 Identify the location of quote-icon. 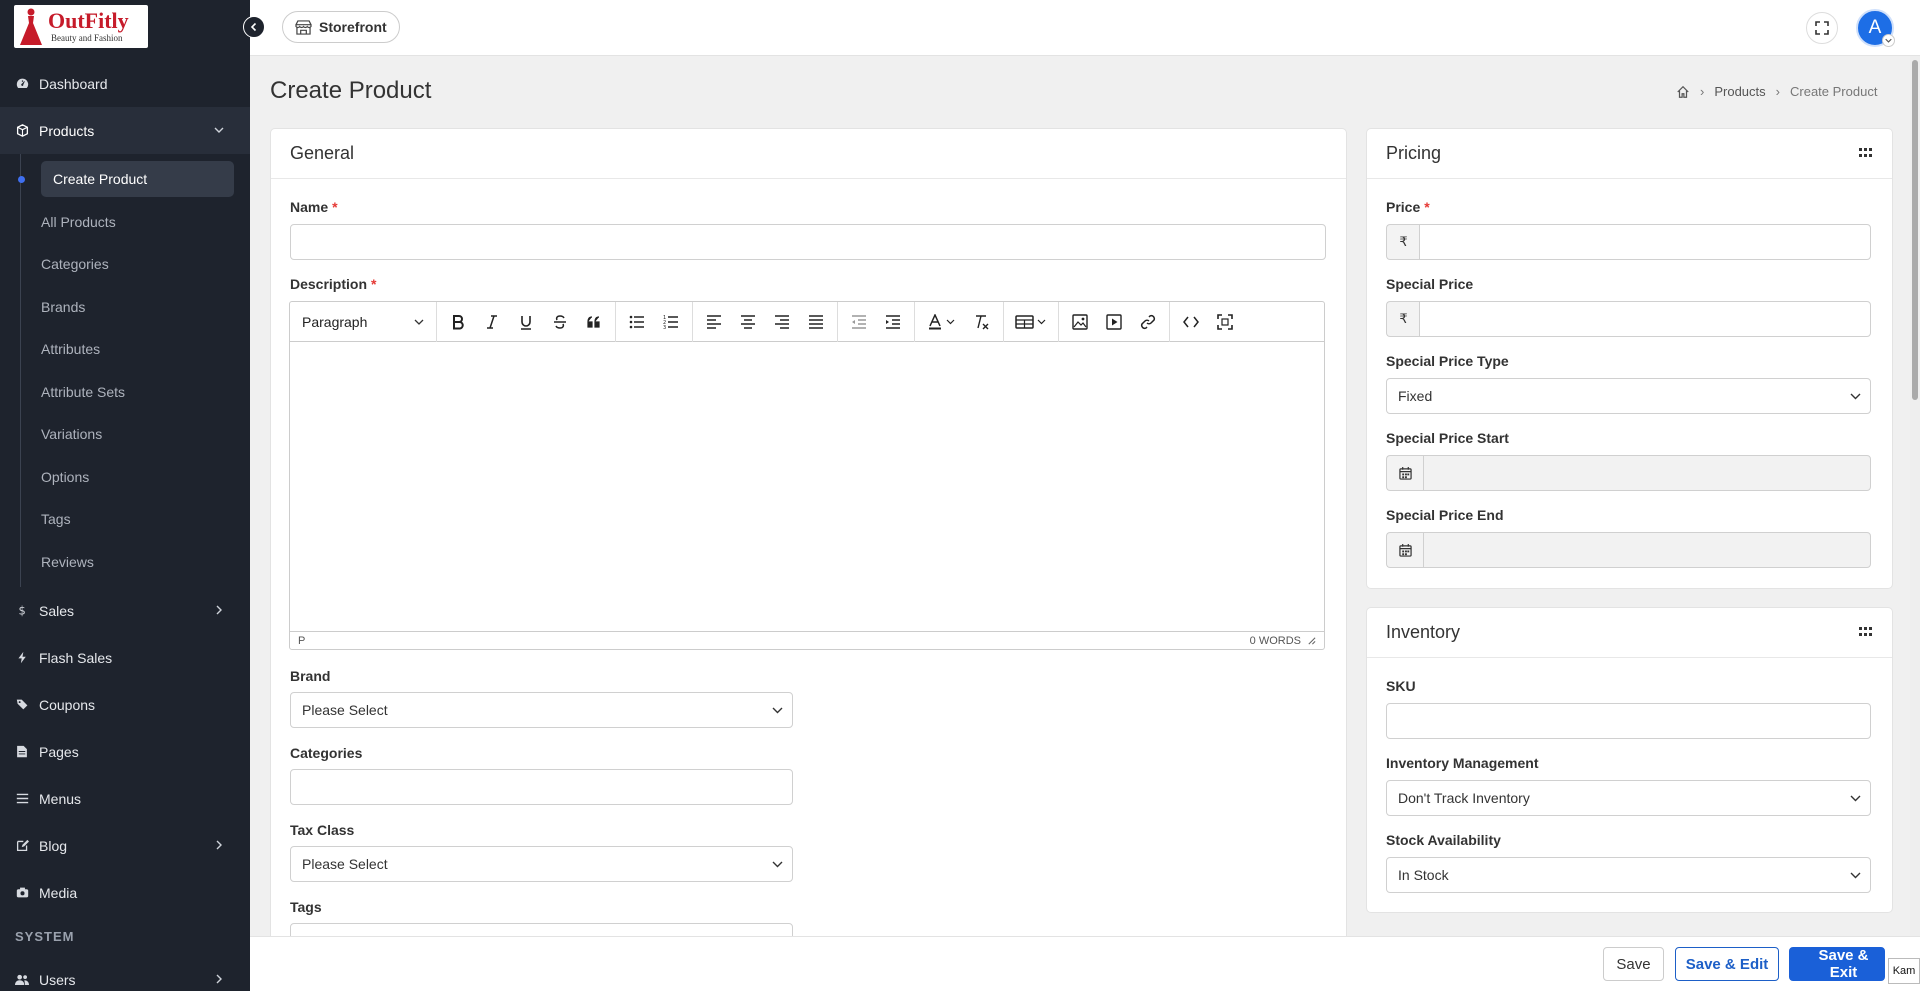
(593, 321).